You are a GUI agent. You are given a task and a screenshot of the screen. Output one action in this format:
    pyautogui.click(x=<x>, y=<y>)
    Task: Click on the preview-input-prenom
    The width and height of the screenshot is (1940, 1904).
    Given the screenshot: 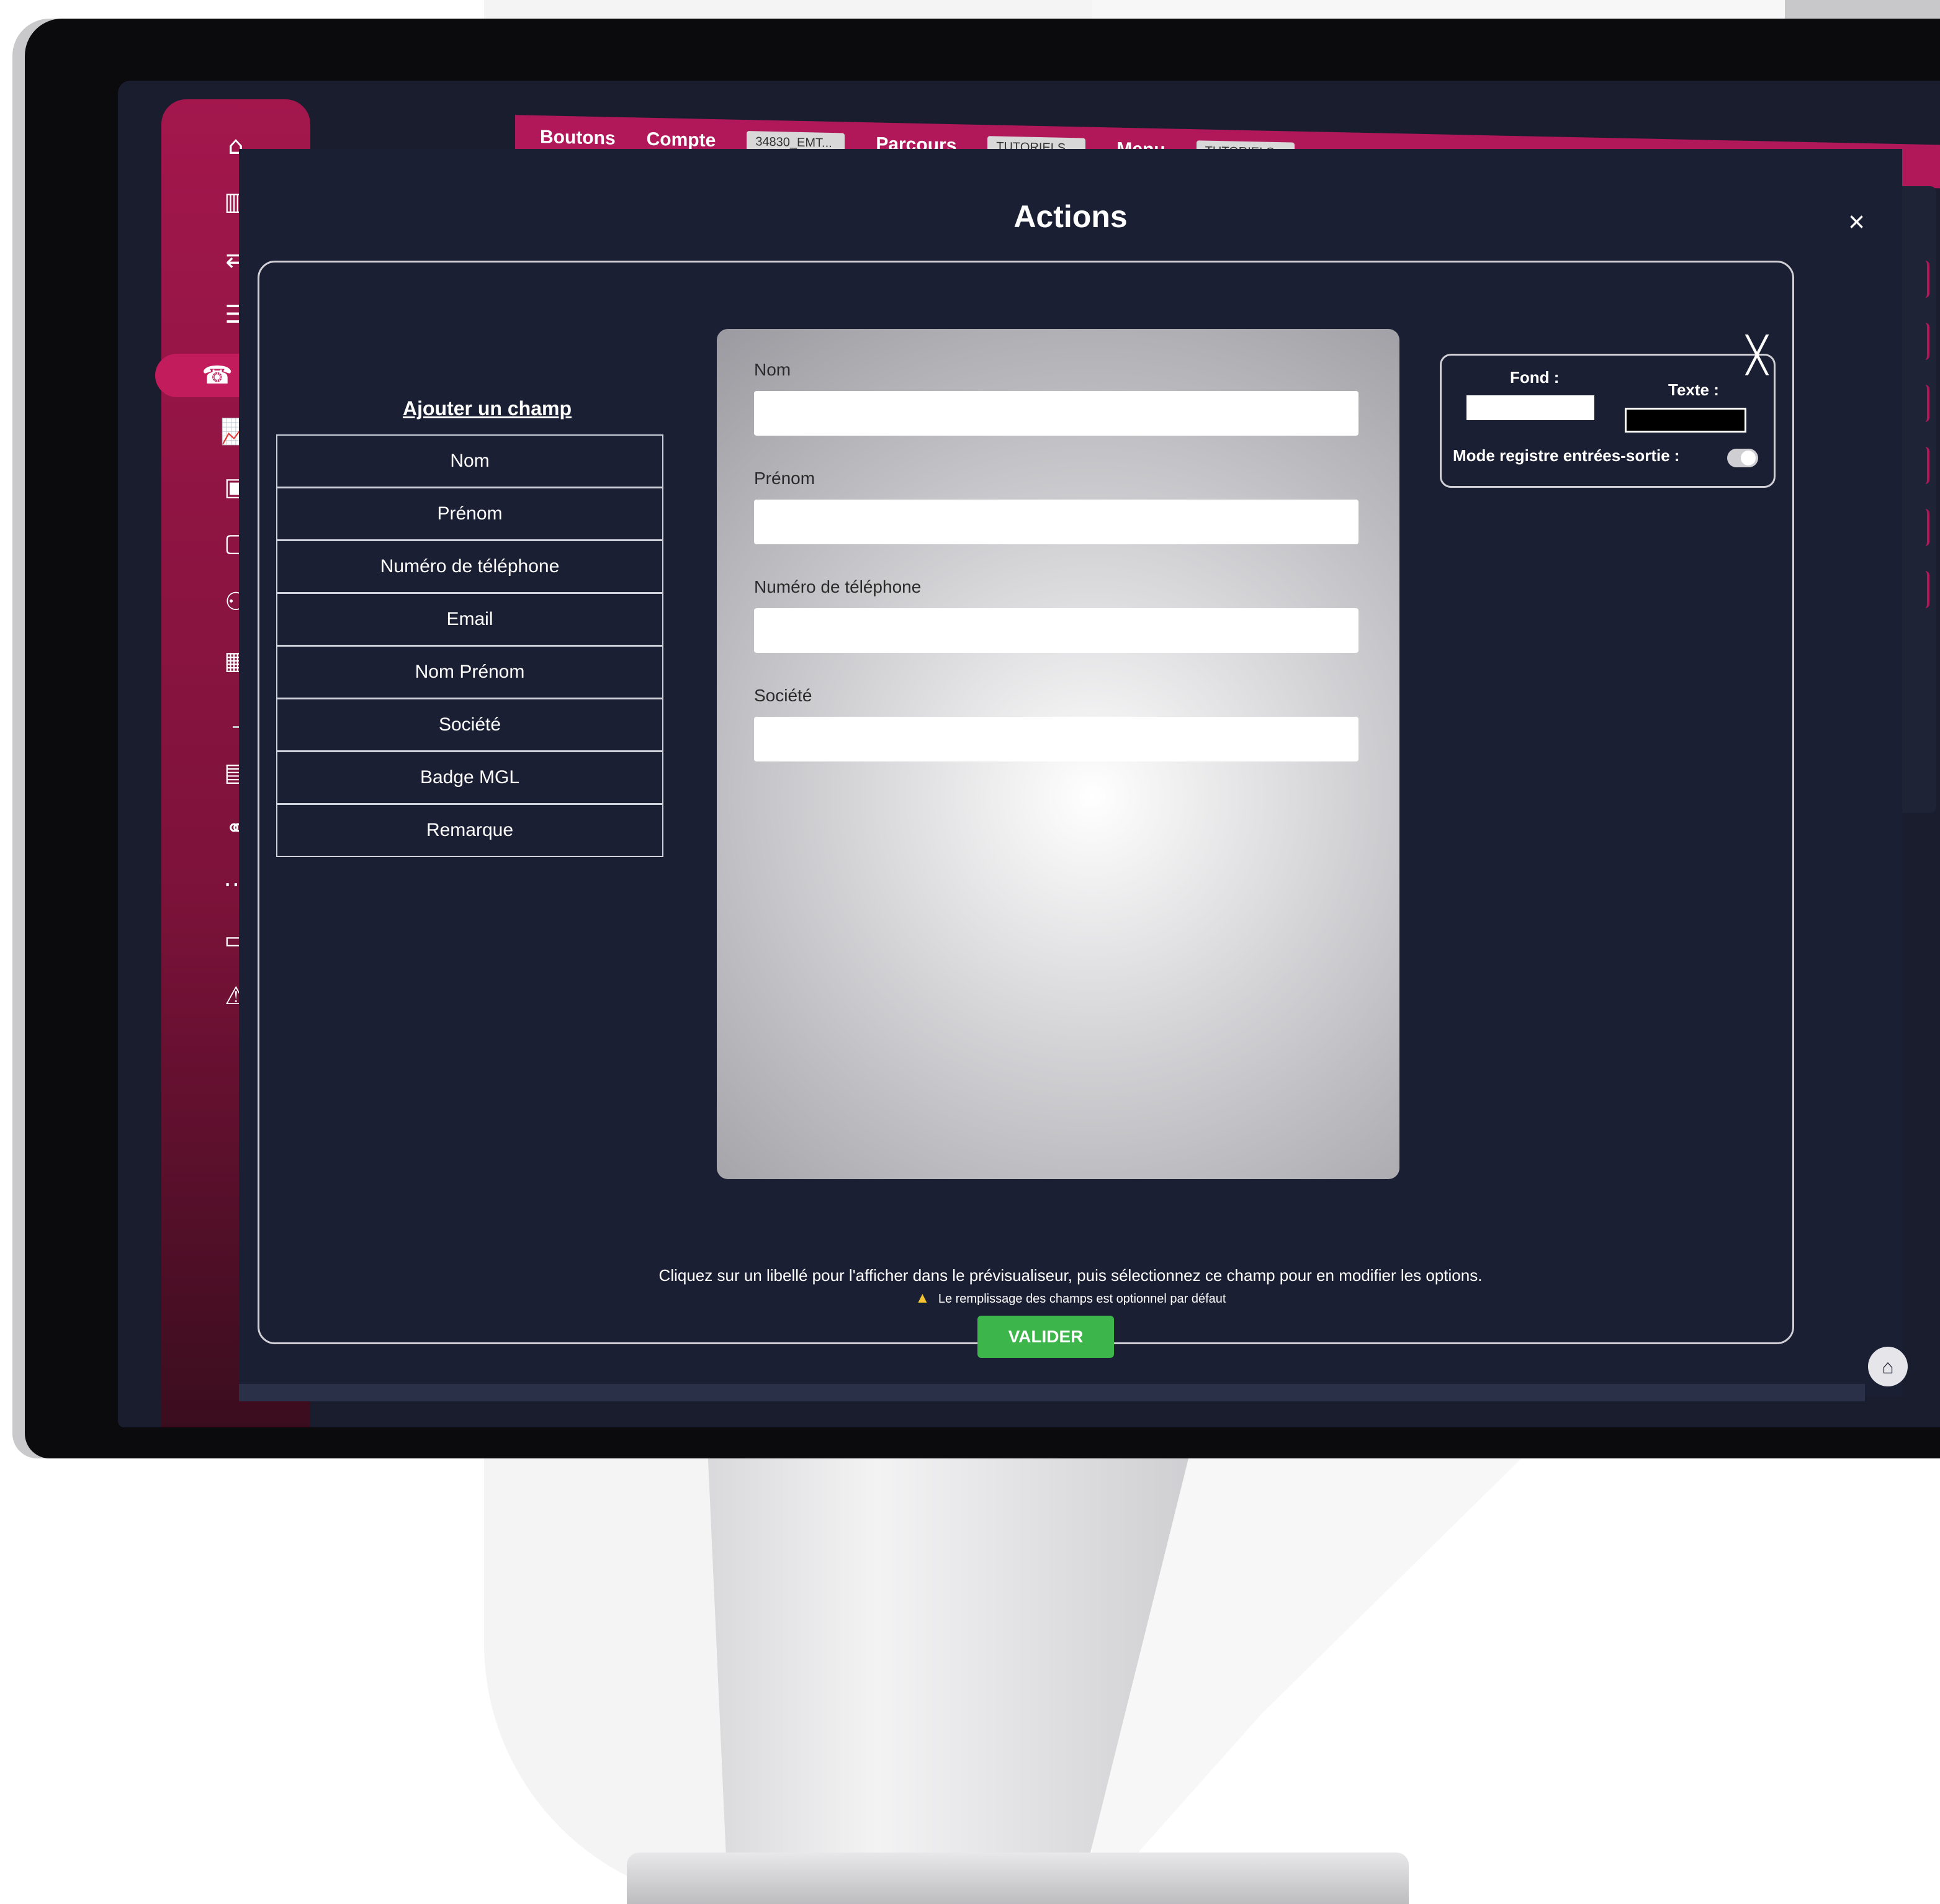 What is the action you would take?
    pyautogui.click(x=1056, y=522)
    